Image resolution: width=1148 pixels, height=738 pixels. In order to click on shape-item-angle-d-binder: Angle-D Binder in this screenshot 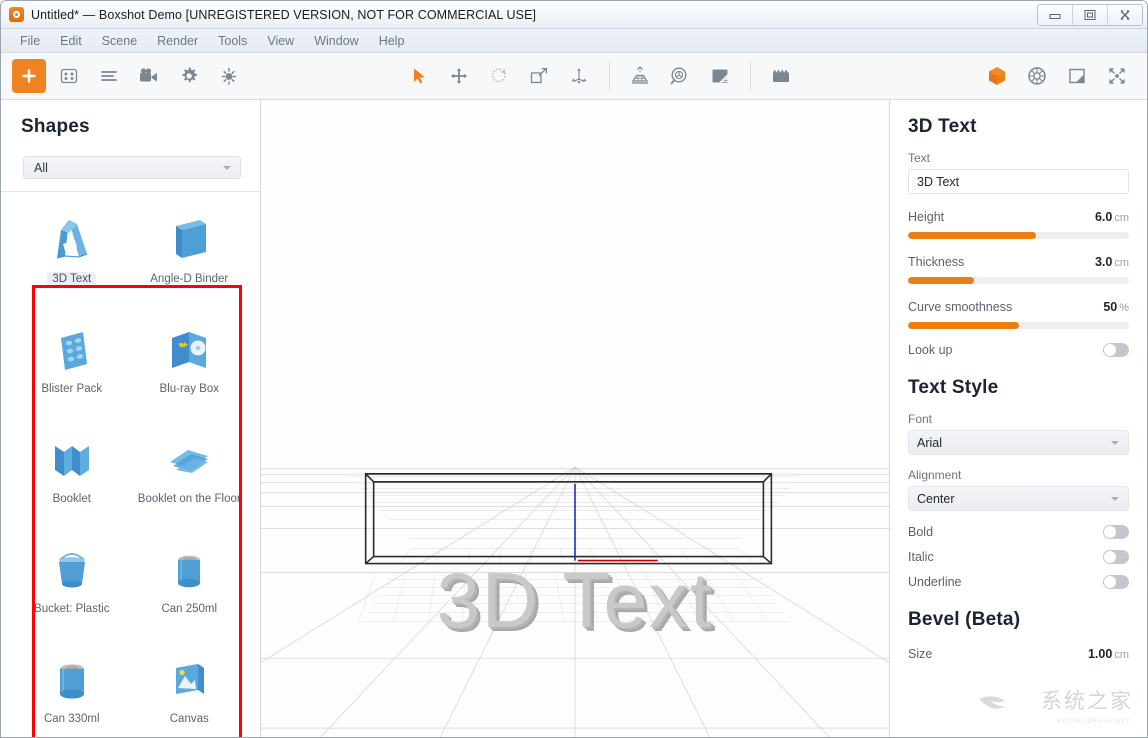, I will do `click(190, 255)`.